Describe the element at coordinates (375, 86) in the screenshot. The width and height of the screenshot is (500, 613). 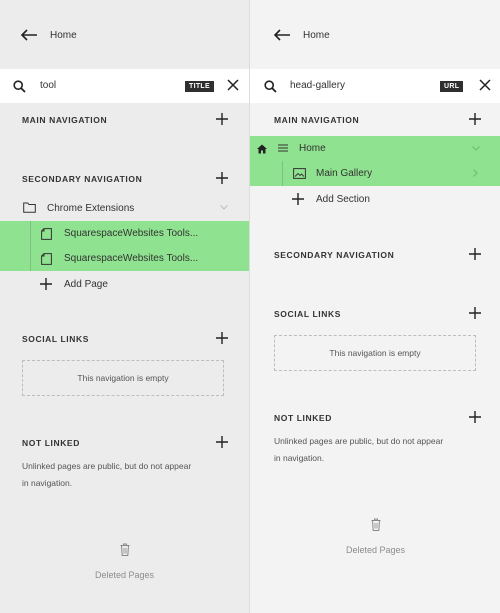
I see `search-bar: head-gallery URL` at that location.